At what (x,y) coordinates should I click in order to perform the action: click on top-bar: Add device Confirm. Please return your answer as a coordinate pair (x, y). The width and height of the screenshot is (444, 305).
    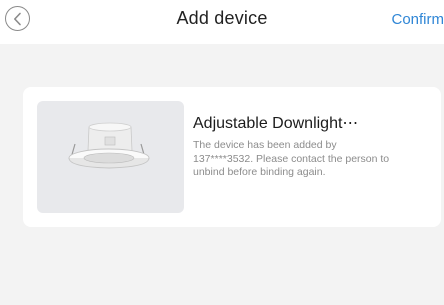
    Looking at the image, I should click on (222, 22).